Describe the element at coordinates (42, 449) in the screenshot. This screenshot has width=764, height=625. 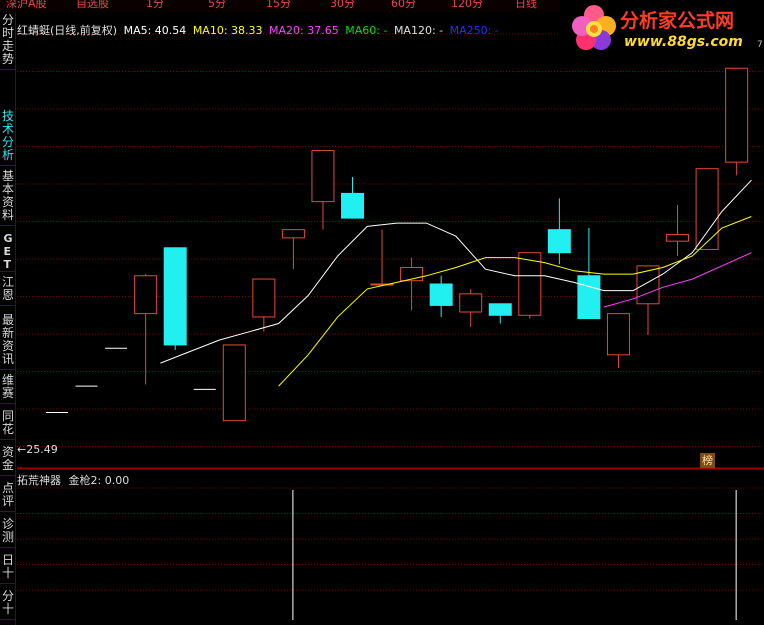
I see `low-price-value: 25.49` at that location.